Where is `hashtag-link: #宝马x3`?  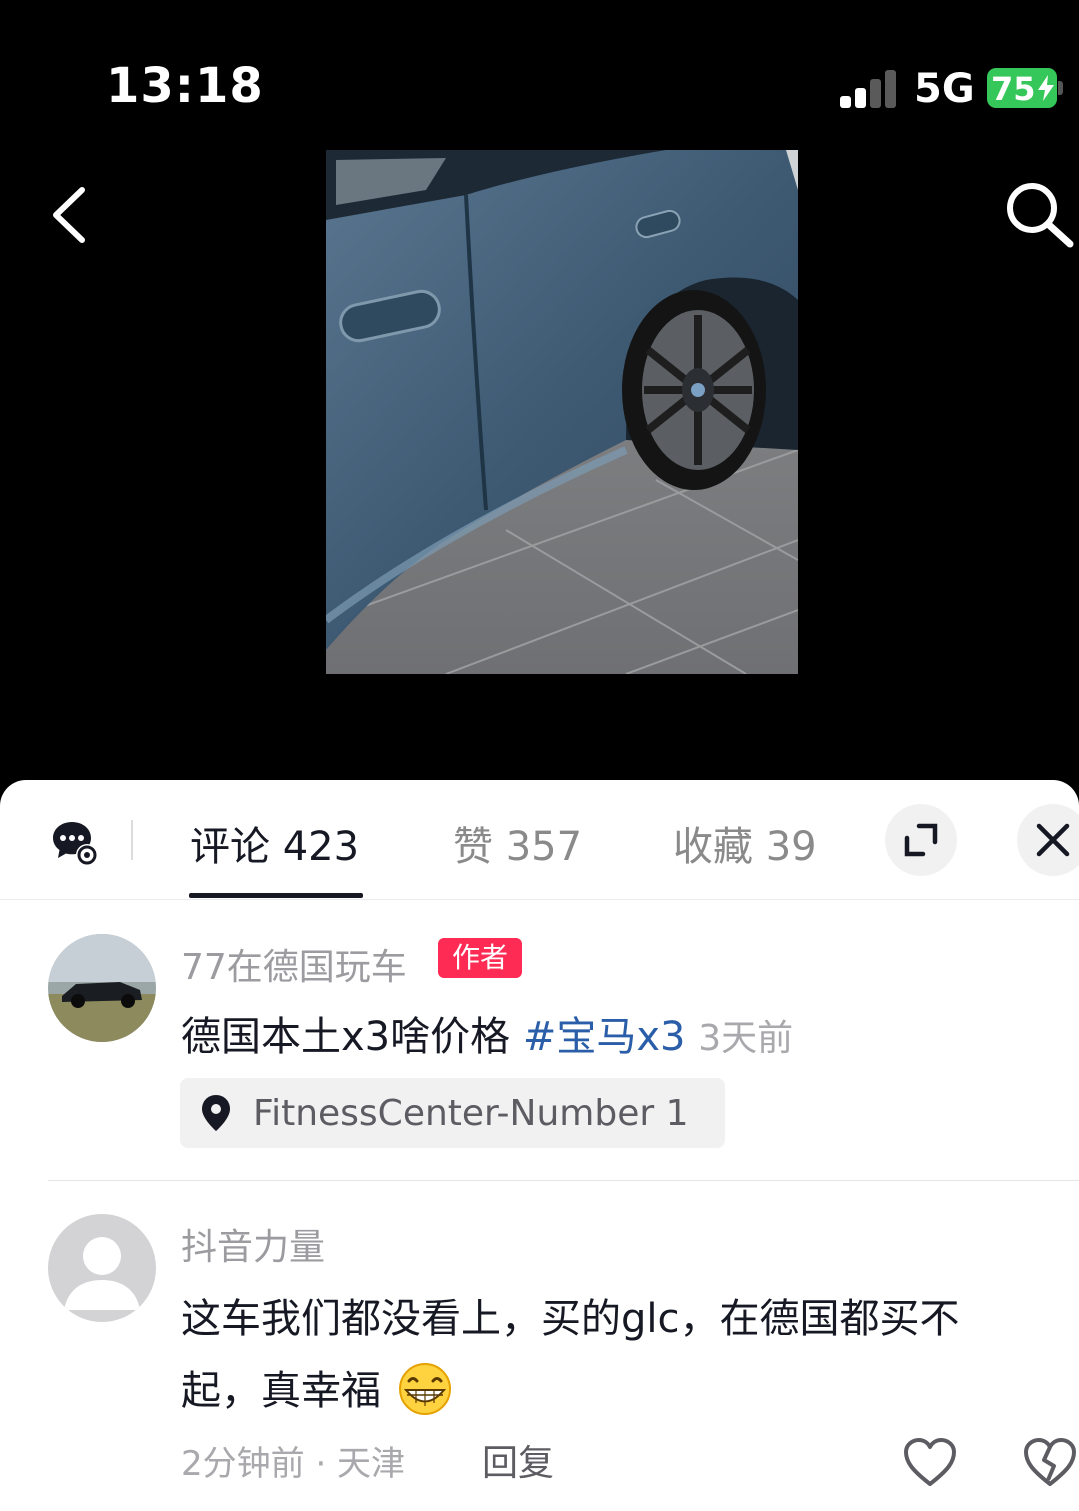 hashtag-link: #宝马x3 is located at coordinates (604, 1037).